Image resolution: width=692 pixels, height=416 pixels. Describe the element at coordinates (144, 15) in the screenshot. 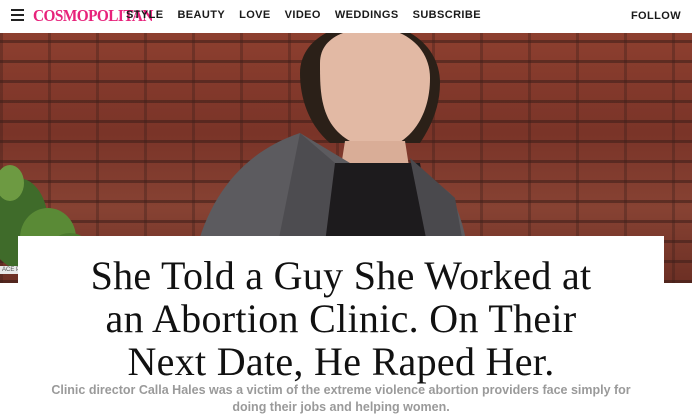

I see `nav-link-style: STYLE` at that location.